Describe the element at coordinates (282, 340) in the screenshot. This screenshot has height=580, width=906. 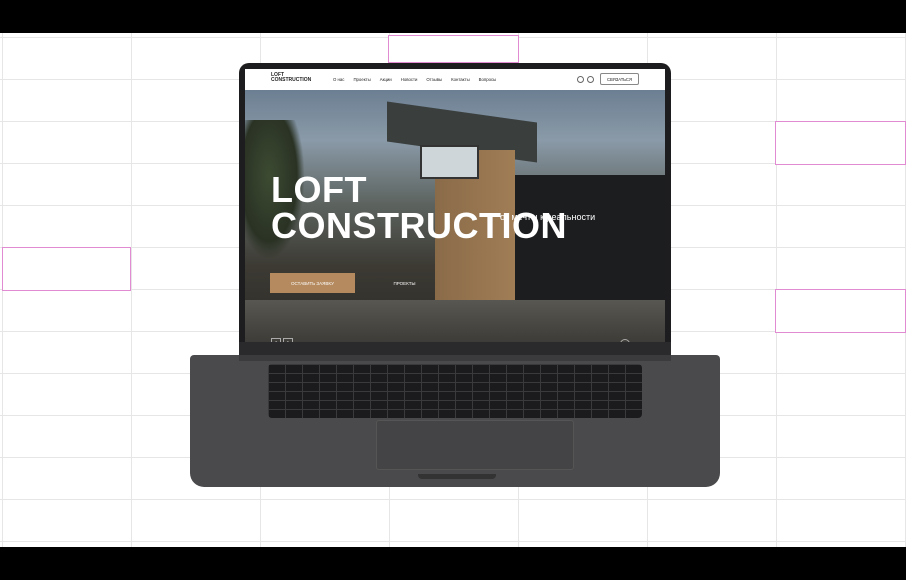
I see `slider-arrows: ‹ ›` at that location.